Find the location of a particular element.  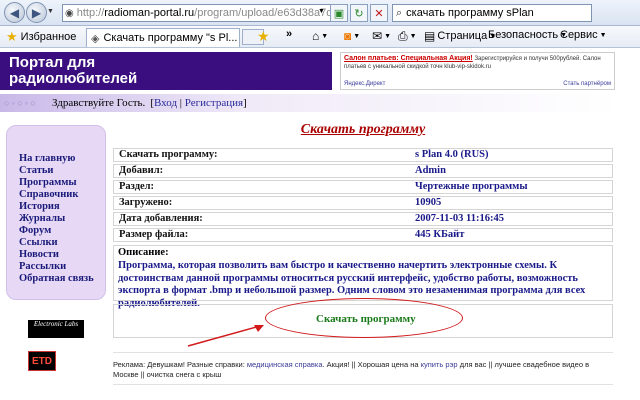

info-value: s Plan 4.0 (RUS) is located at coordinates (452, 154).